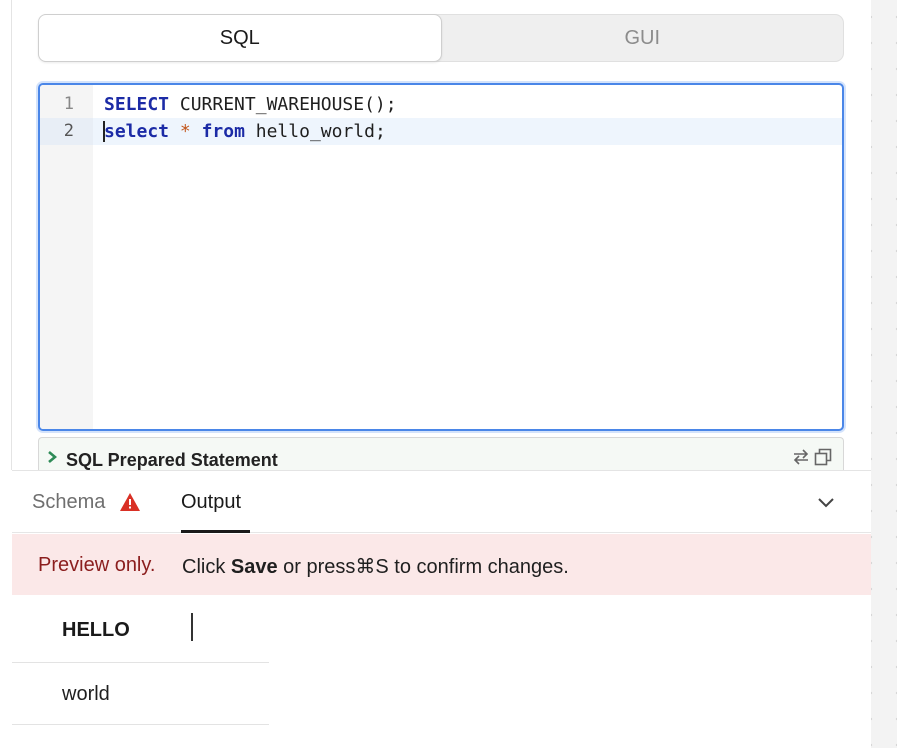 The image size is (897, 748). Describe the element at coordinates (68, 104) in the screenshot. I see `line-number: 1` at that location.